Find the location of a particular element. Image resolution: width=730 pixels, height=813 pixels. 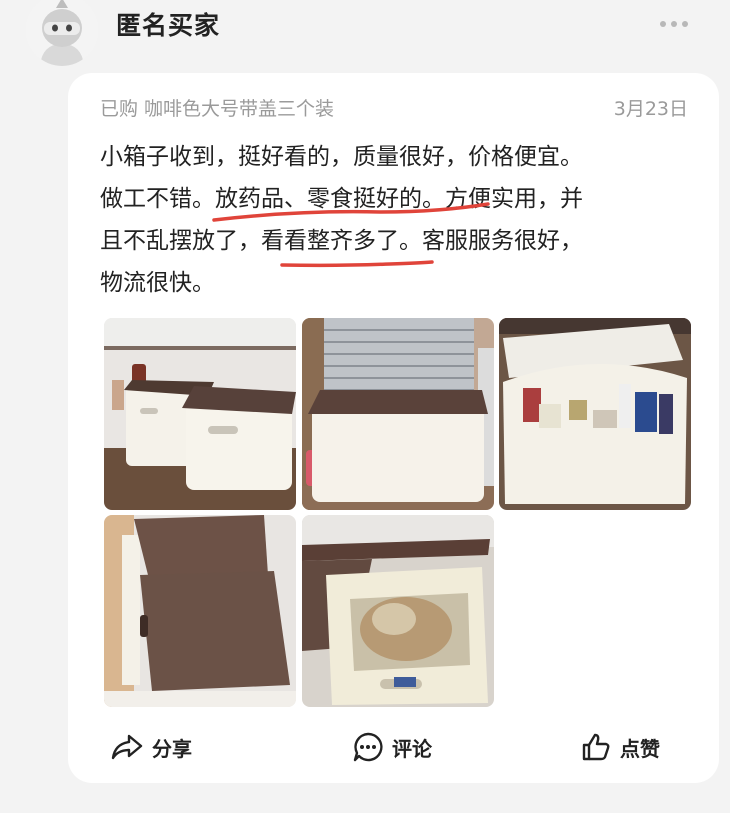

share-label: 分享 is located at coordinates (172, 748).